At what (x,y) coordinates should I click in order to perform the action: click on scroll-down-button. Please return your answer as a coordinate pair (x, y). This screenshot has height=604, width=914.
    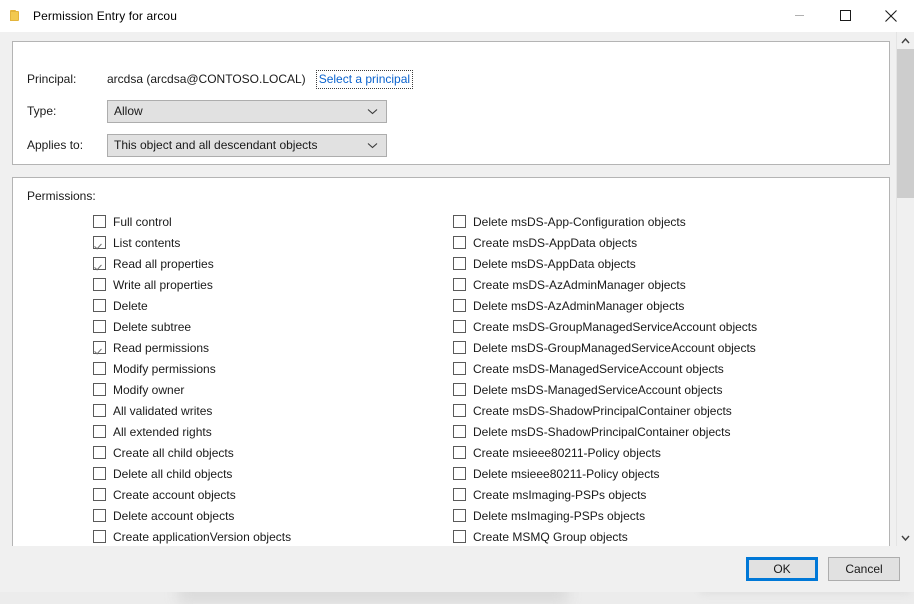
    Looking at the image, I should click on (905, 537).